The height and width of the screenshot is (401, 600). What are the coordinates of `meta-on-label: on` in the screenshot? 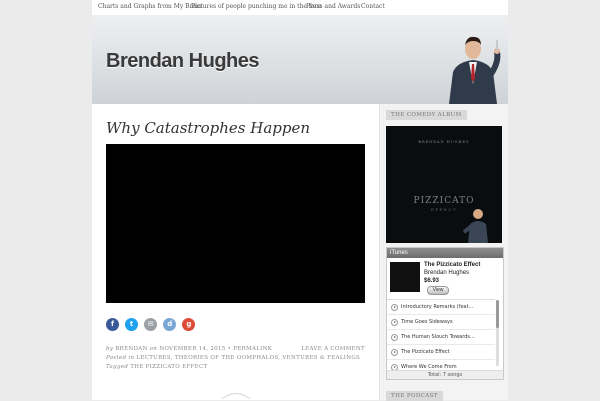 It's located at (153, 349).